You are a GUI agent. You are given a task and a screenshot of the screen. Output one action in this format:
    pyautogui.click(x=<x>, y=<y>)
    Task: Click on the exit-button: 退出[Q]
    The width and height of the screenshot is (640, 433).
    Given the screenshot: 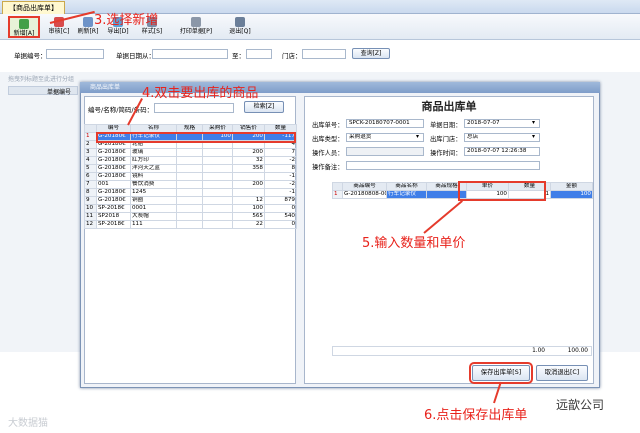 What is the action you would take?
    pyautogui.click(x=240, y=27)
    